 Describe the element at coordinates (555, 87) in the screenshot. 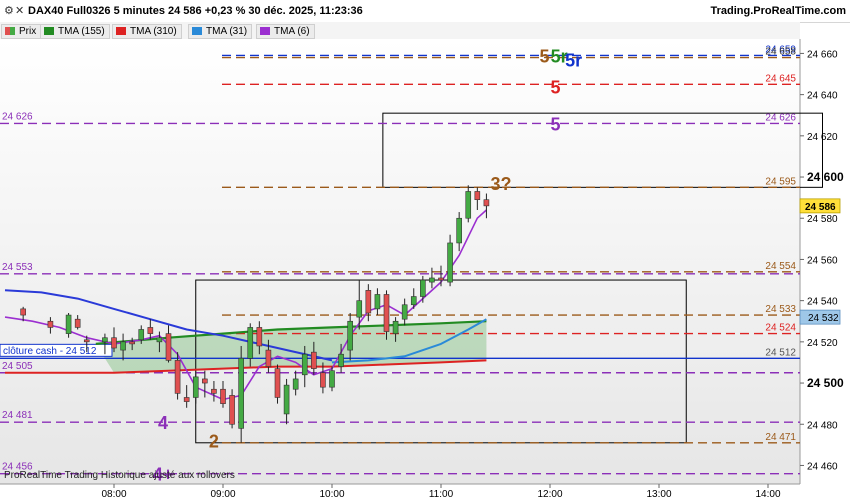

I see `wave-label-3: 5` at that location.